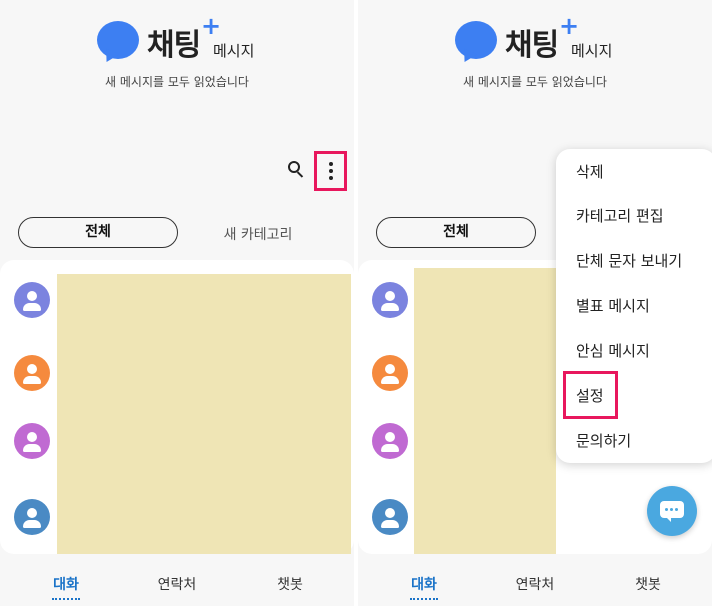  I want to click on search-icon, so click(296, 170).